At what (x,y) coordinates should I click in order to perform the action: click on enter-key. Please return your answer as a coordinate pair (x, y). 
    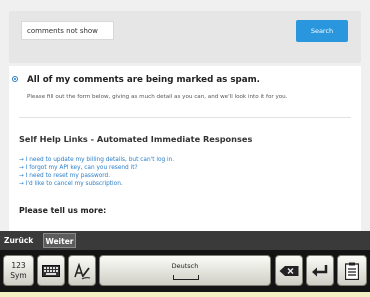
    Looking at the image, I should click on (320, 270).